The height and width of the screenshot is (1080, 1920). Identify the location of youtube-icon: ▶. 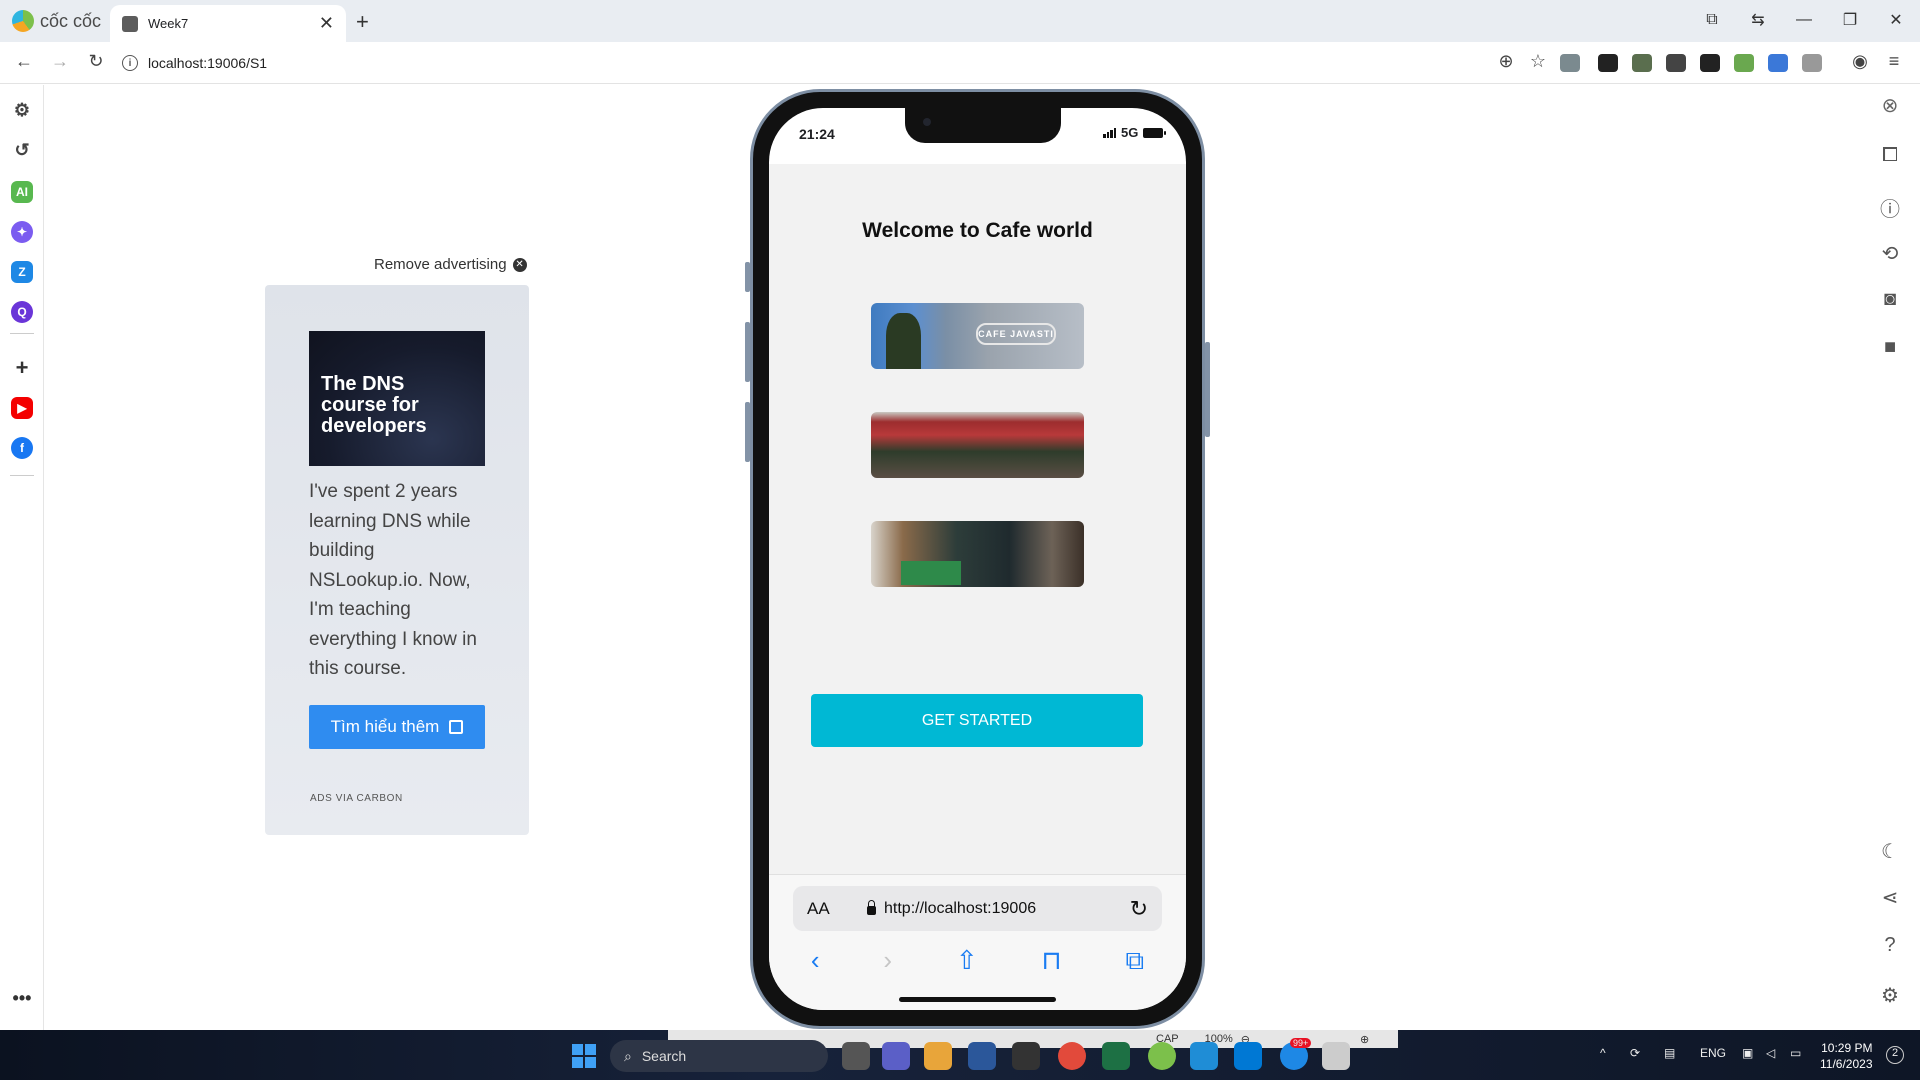
(22, 408).